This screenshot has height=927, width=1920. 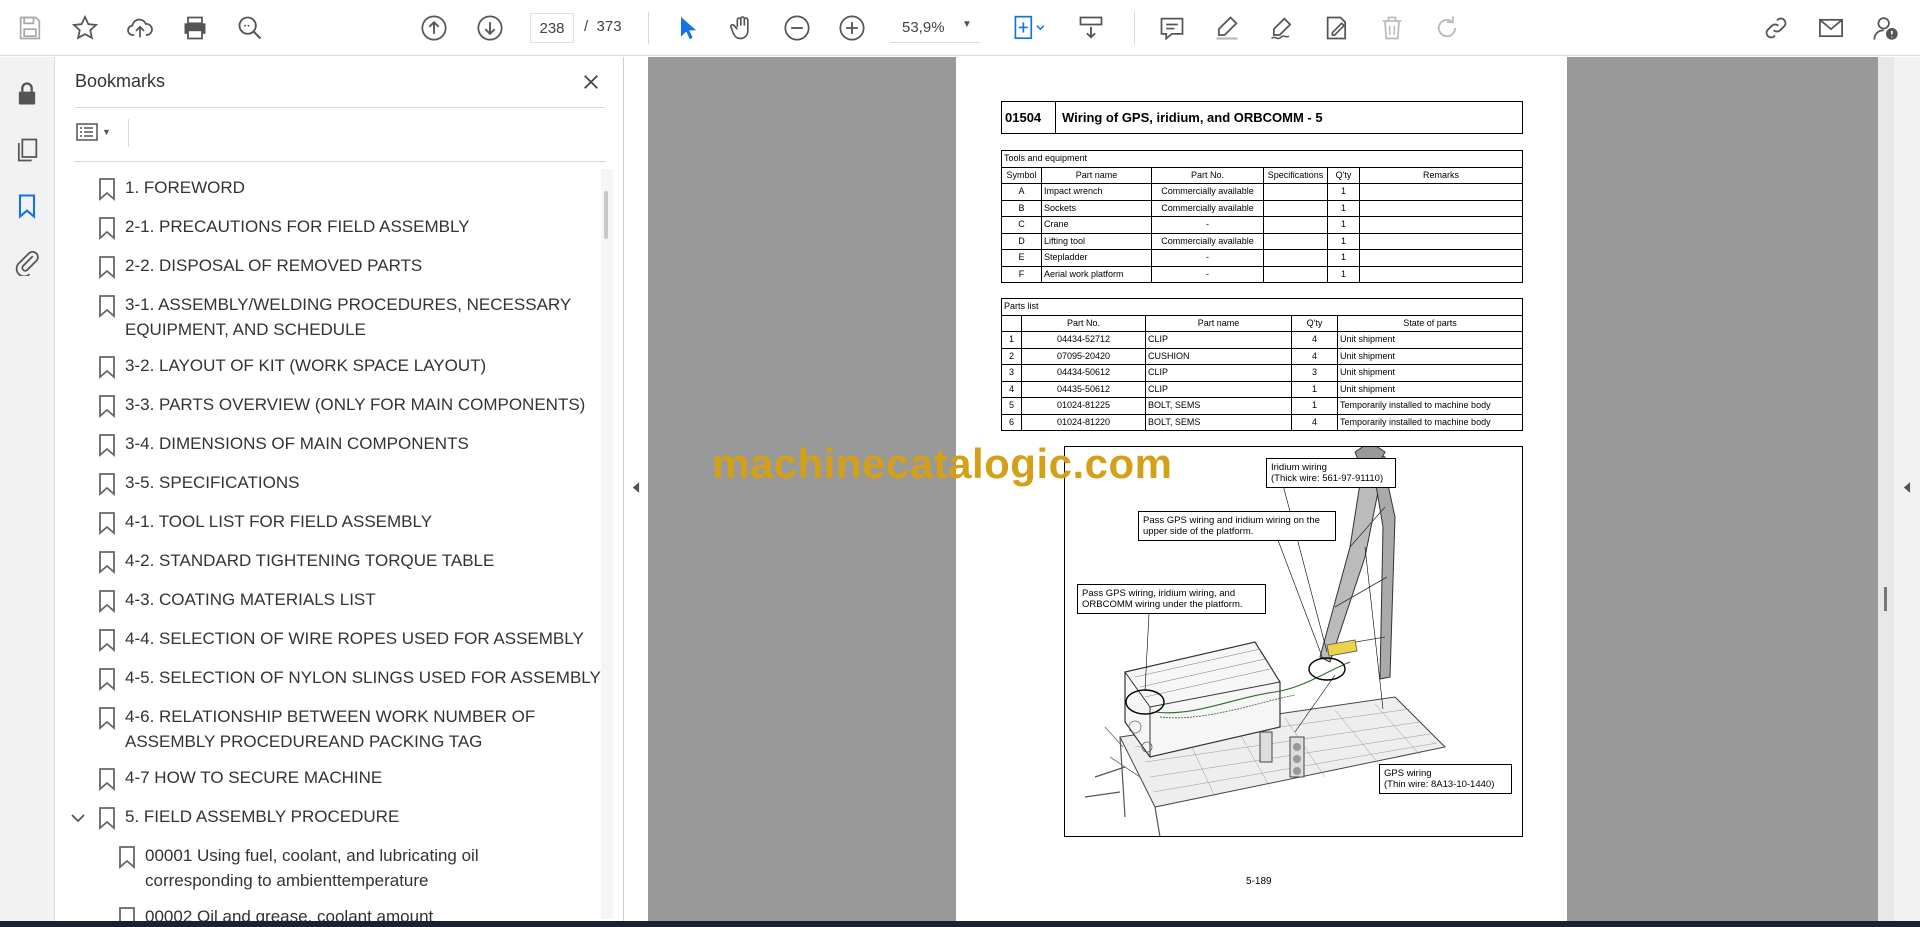 I want to click on trash-icon, so click(x=1392, y=28).